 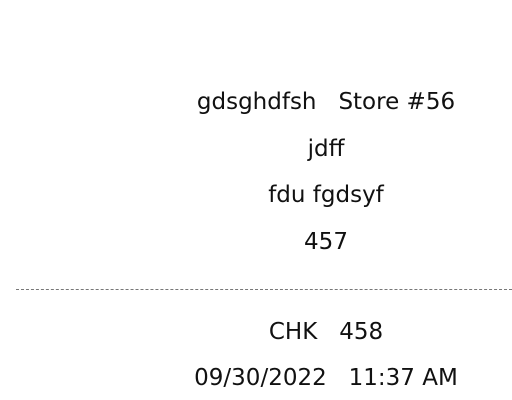 What do you see at coordinates (326, 378) in the screenshot?
I see `date-time-line: 09/30/2022 11:37 AM` at bounding box center [326, 378].